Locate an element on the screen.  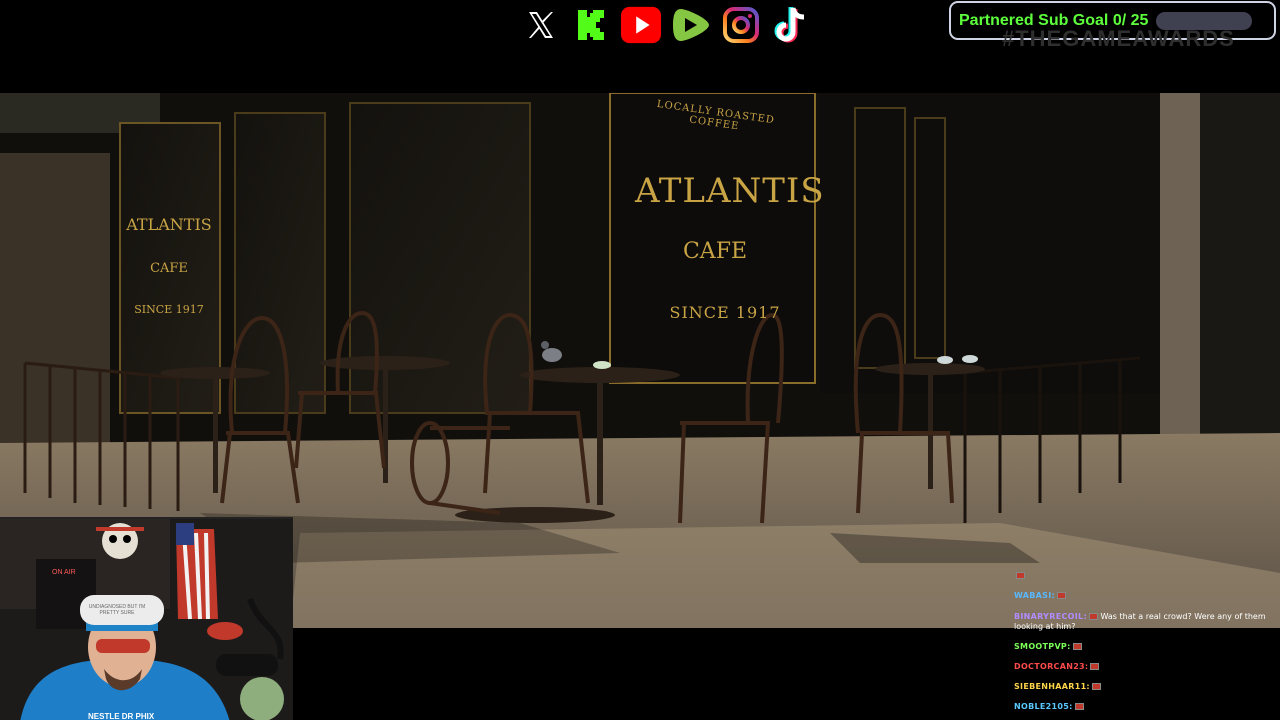
youtube-icon is located at coordinates (641, 25).